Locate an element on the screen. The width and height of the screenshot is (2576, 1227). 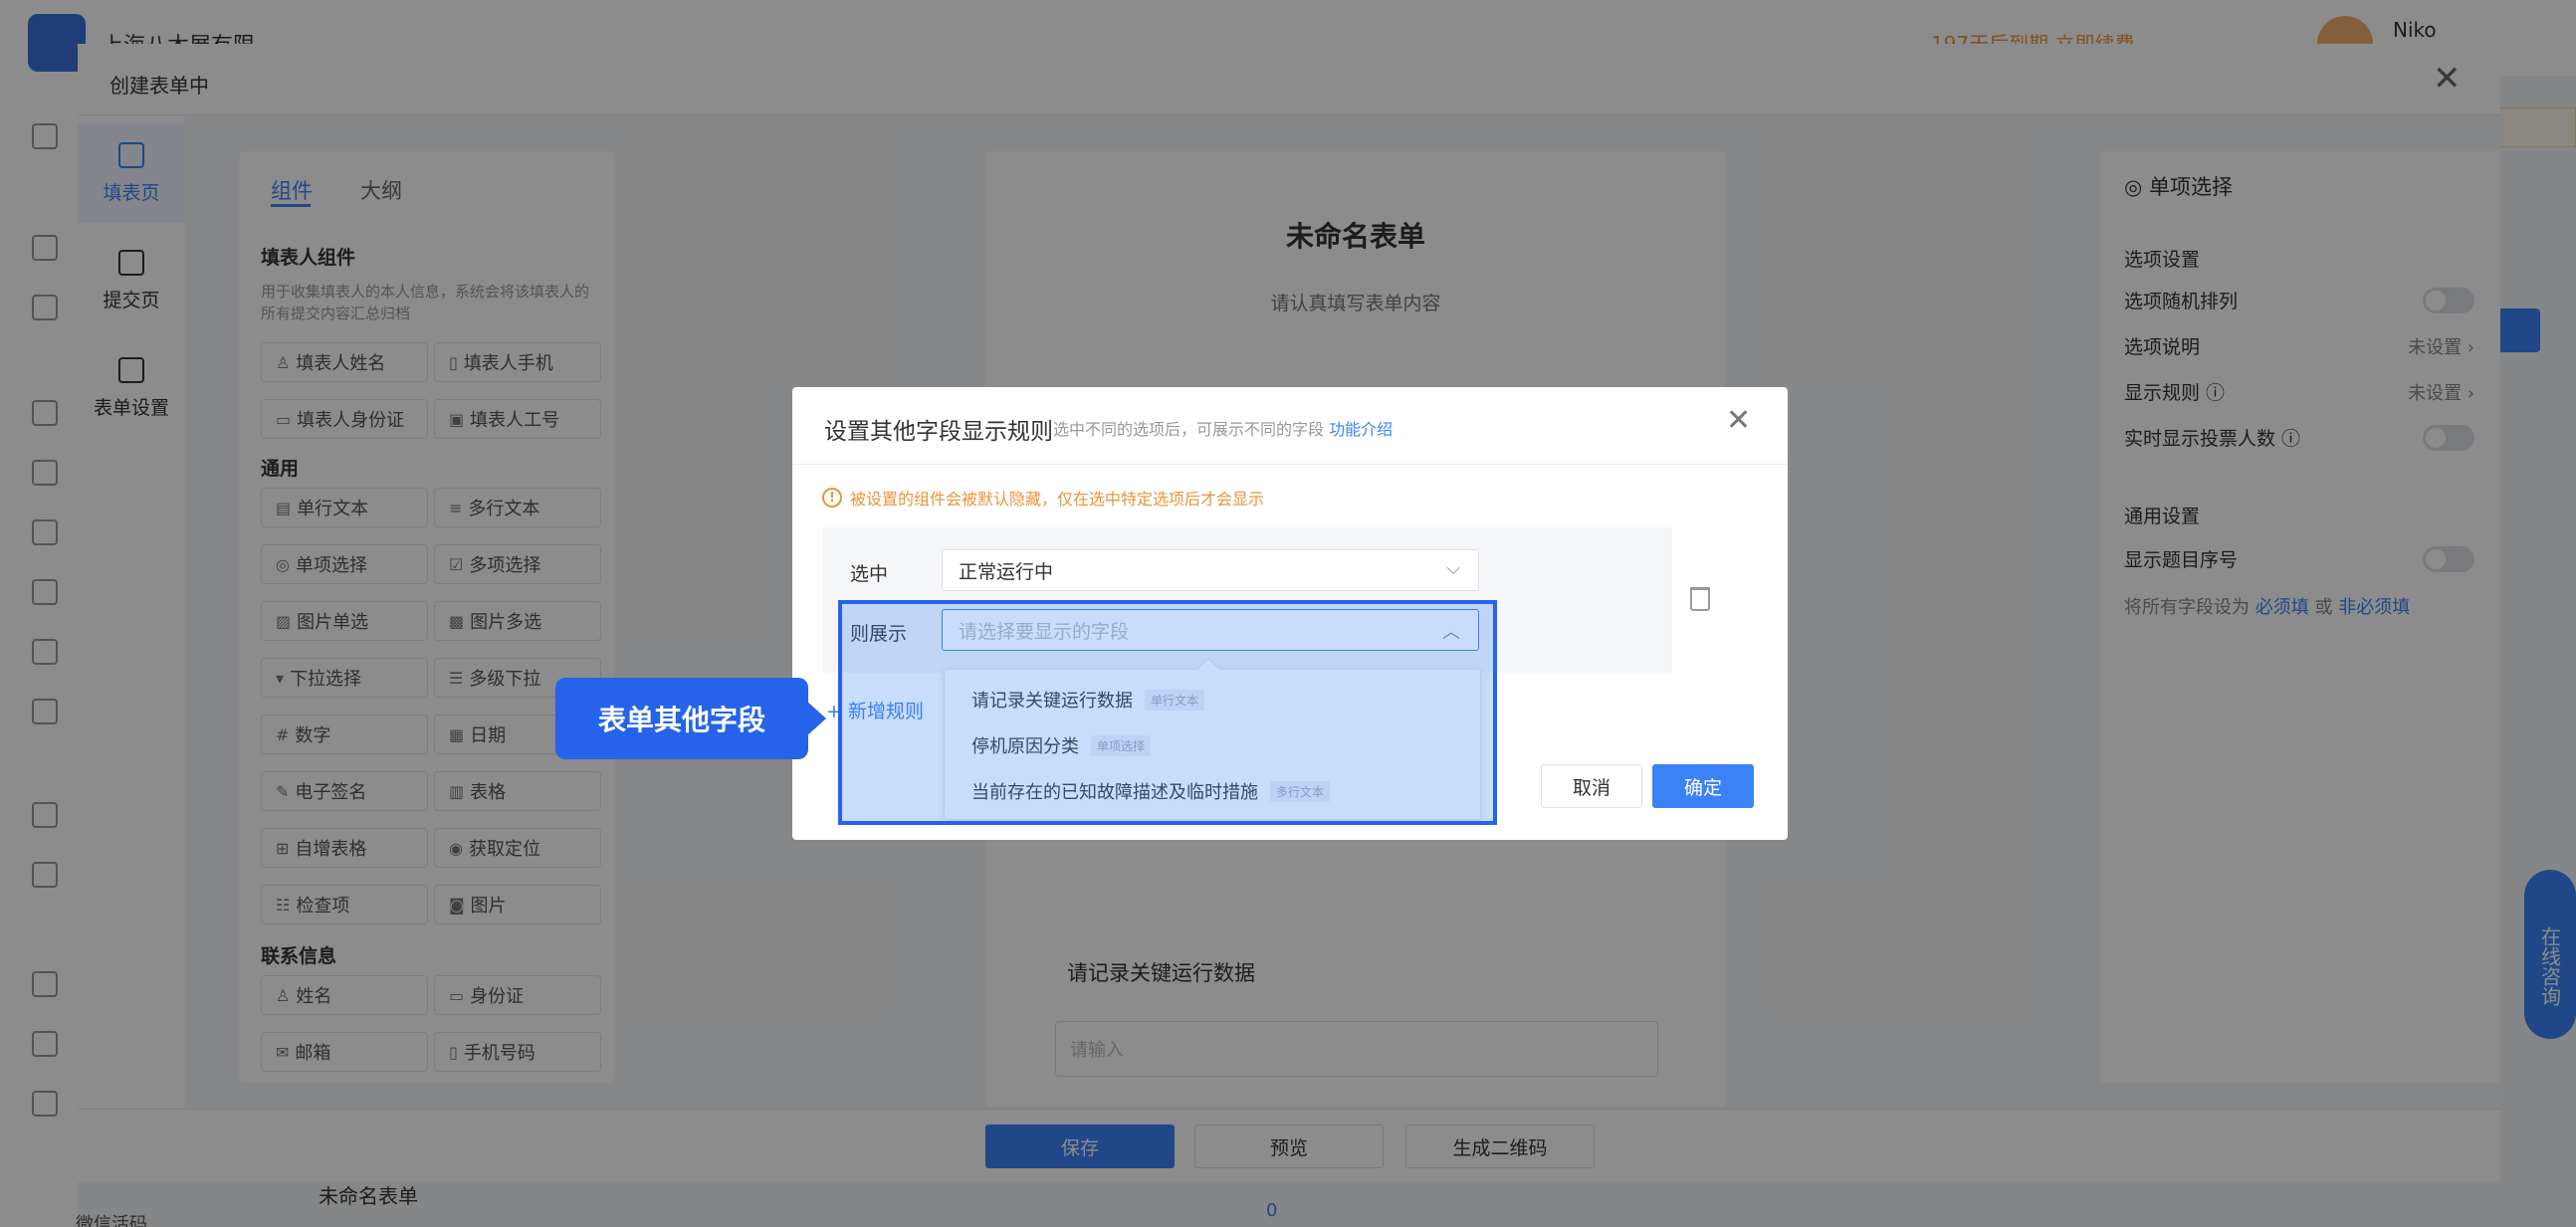
trash-icon is located at coordinates (1700, 599).